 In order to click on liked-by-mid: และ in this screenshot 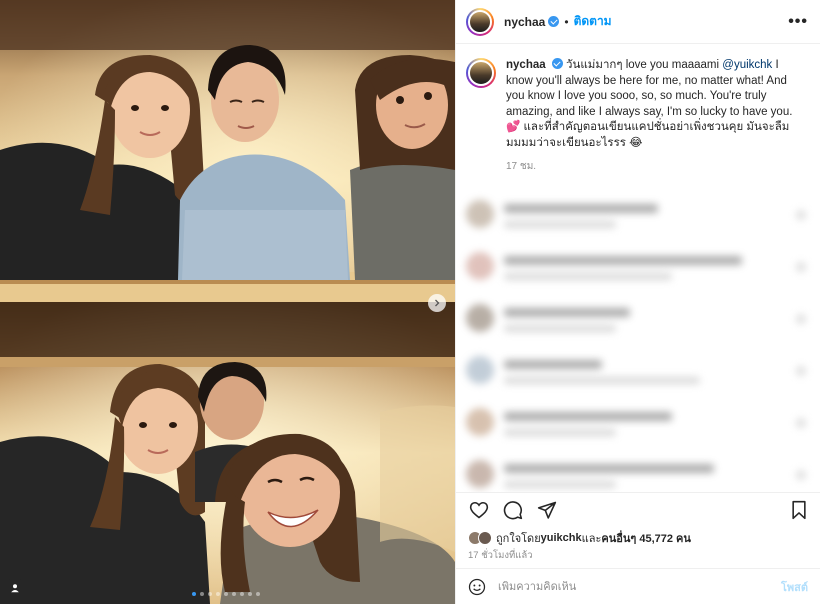, I will do `click(591, 539)`.